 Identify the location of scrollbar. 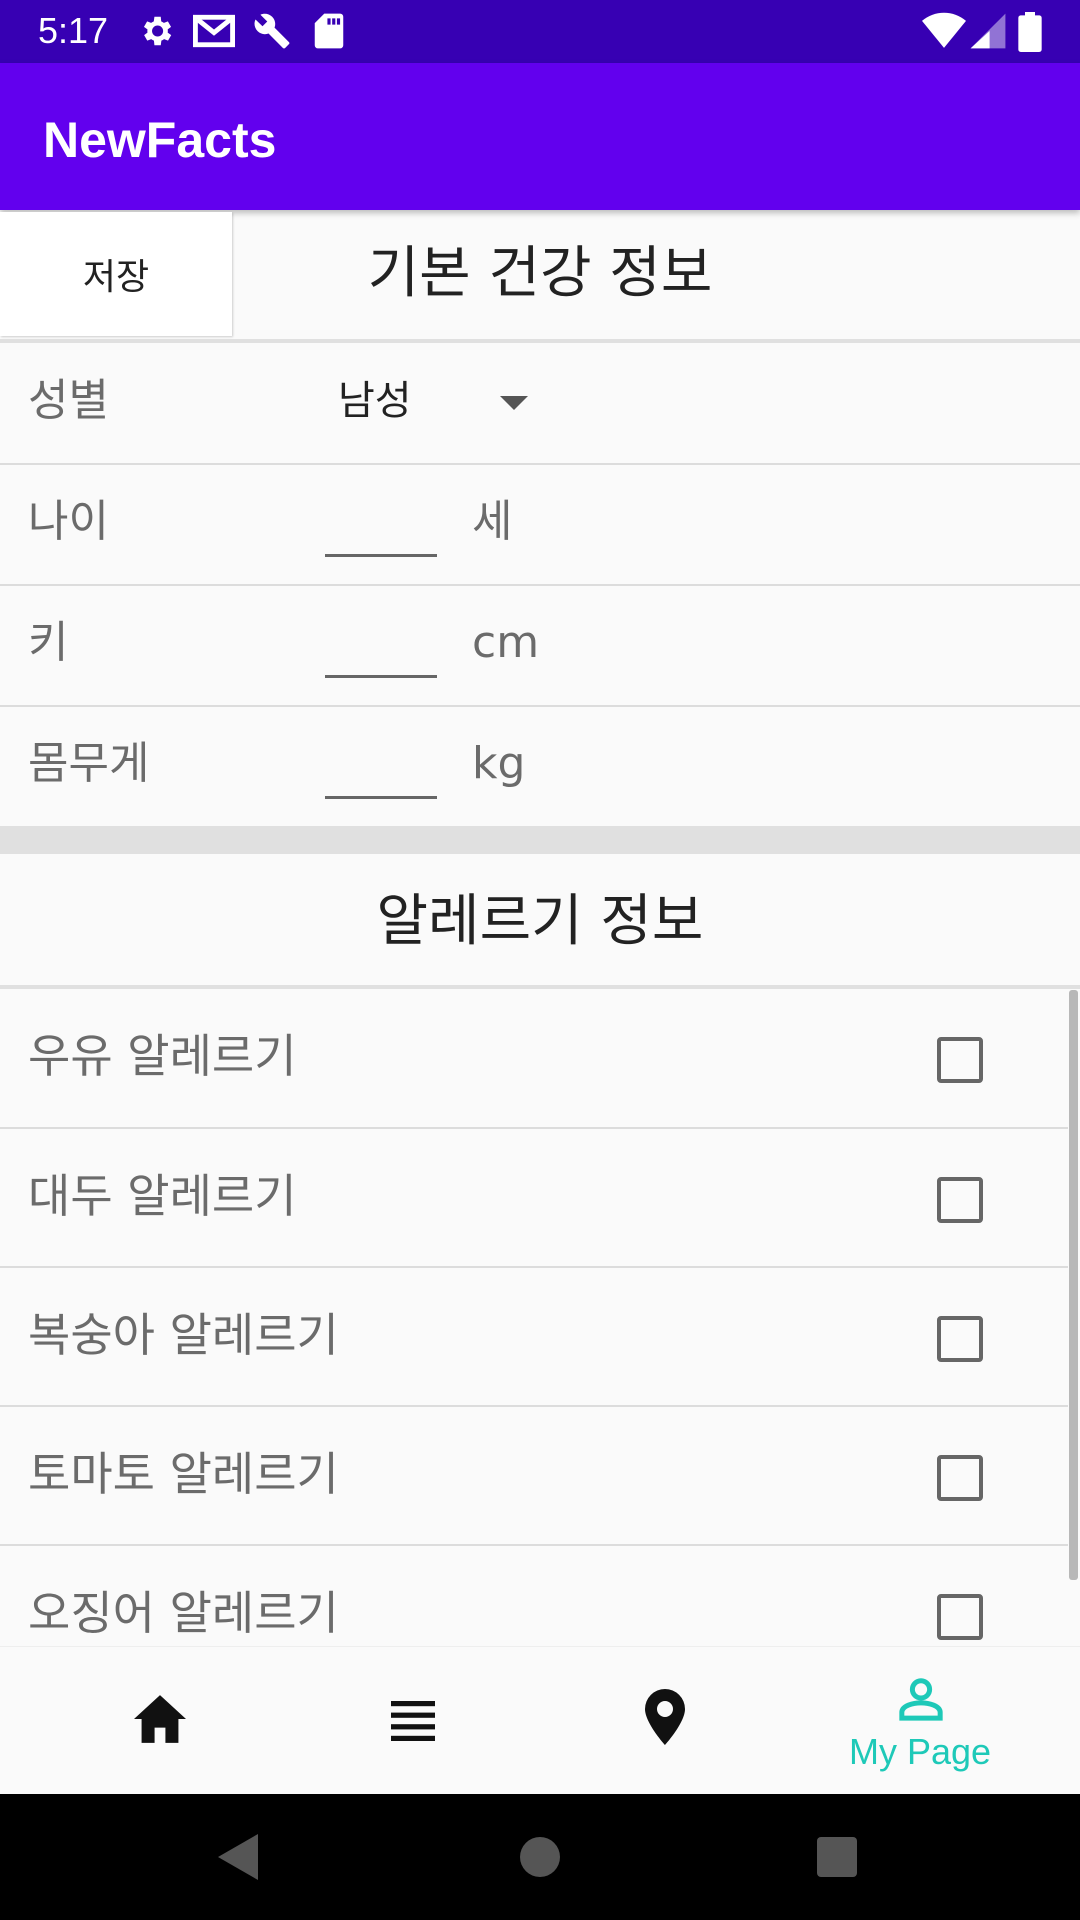
(1073, 1285).